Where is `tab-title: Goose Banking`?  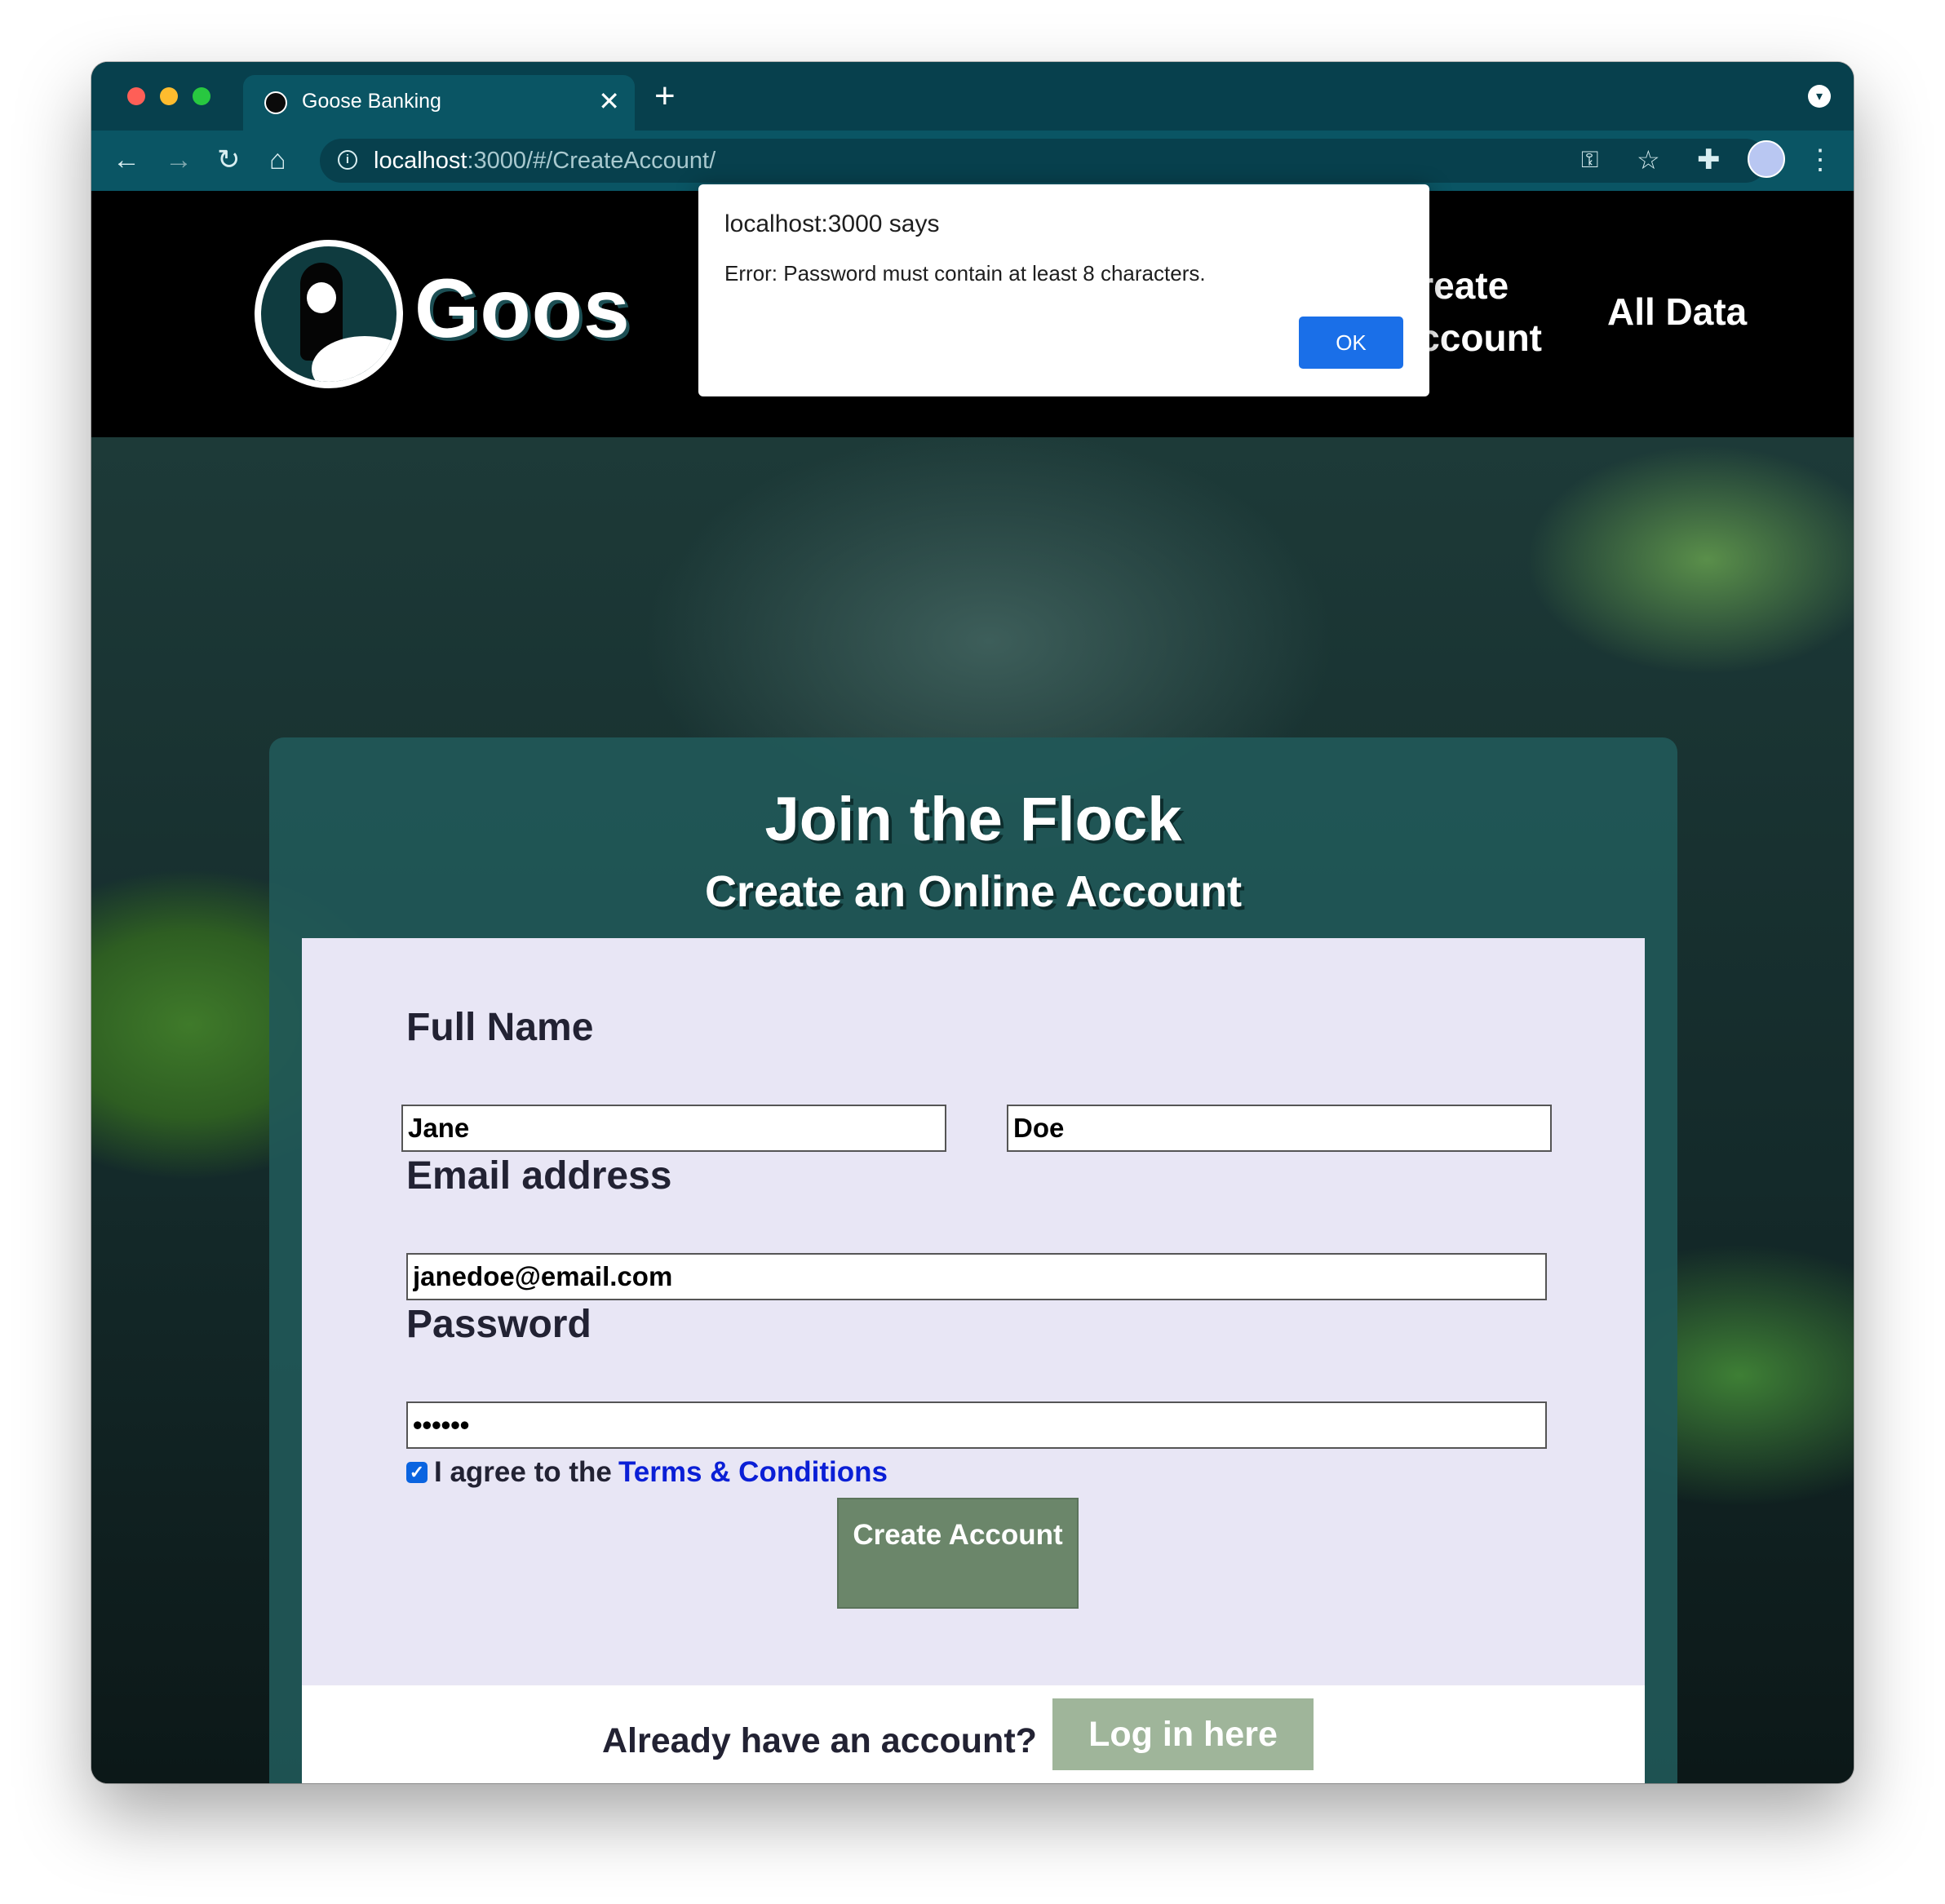 tab-title: Goose Banking is located at coordinates (371, 102).